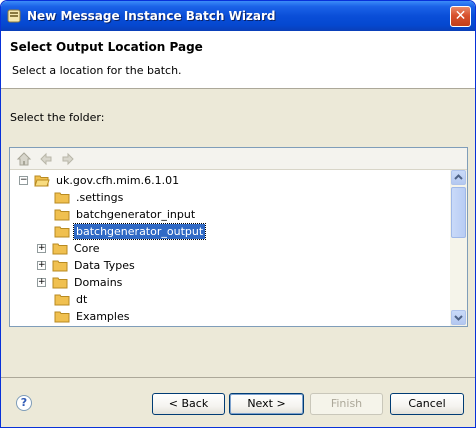 Image resolution: width=476 pixels, height=428 pixels. Describe the element at coordinates (106, 47) in the screenshot. I see `page-title: Select Output Location Page` at that location.